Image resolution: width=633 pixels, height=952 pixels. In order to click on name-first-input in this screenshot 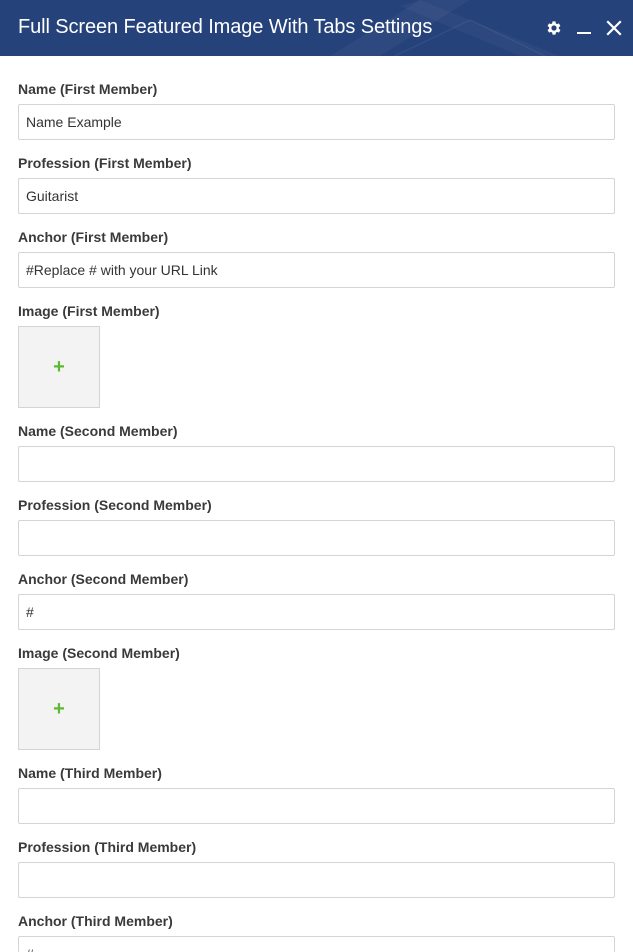, I will do `click(316, 122)`.